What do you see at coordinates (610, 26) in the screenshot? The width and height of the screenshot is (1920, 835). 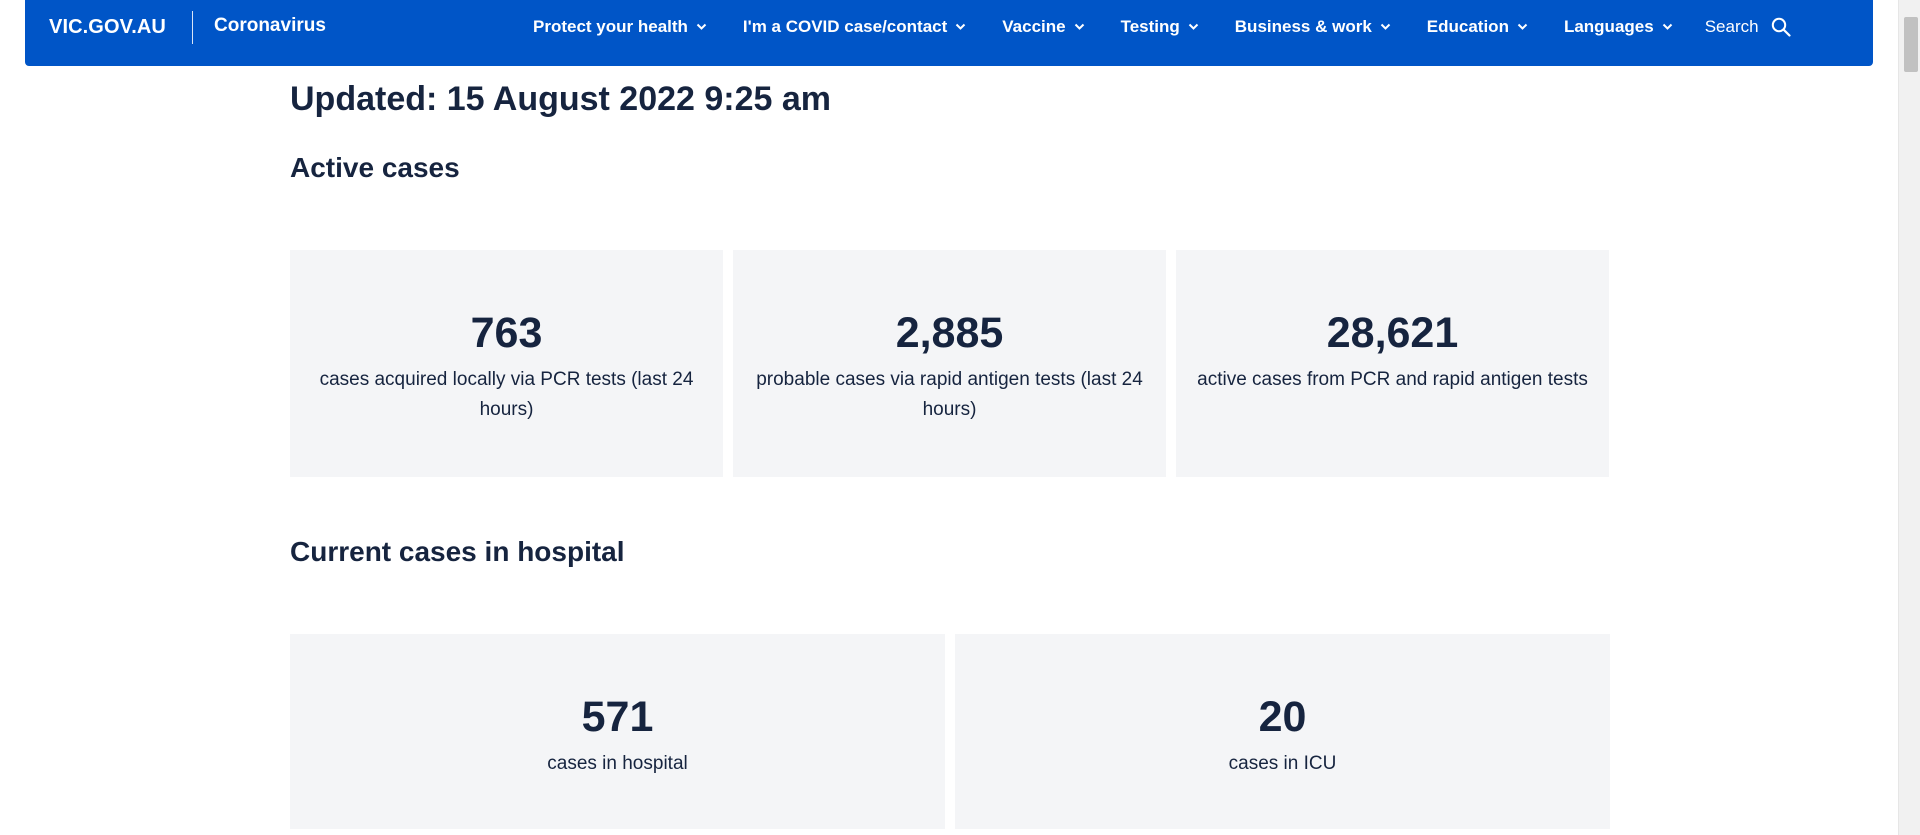 I see `nav-label: Protect your health` at bounding box center [610, 26].